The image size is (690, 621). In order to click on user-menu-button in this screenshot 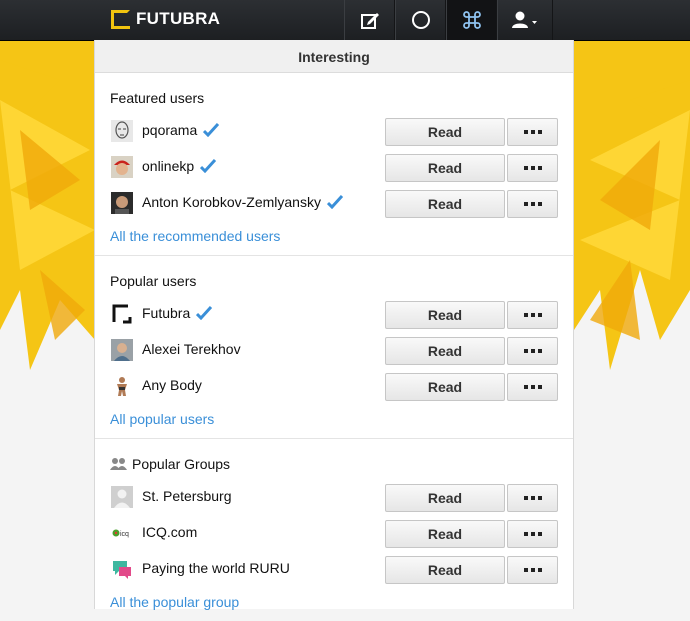, I will do `click(525, 20)`.